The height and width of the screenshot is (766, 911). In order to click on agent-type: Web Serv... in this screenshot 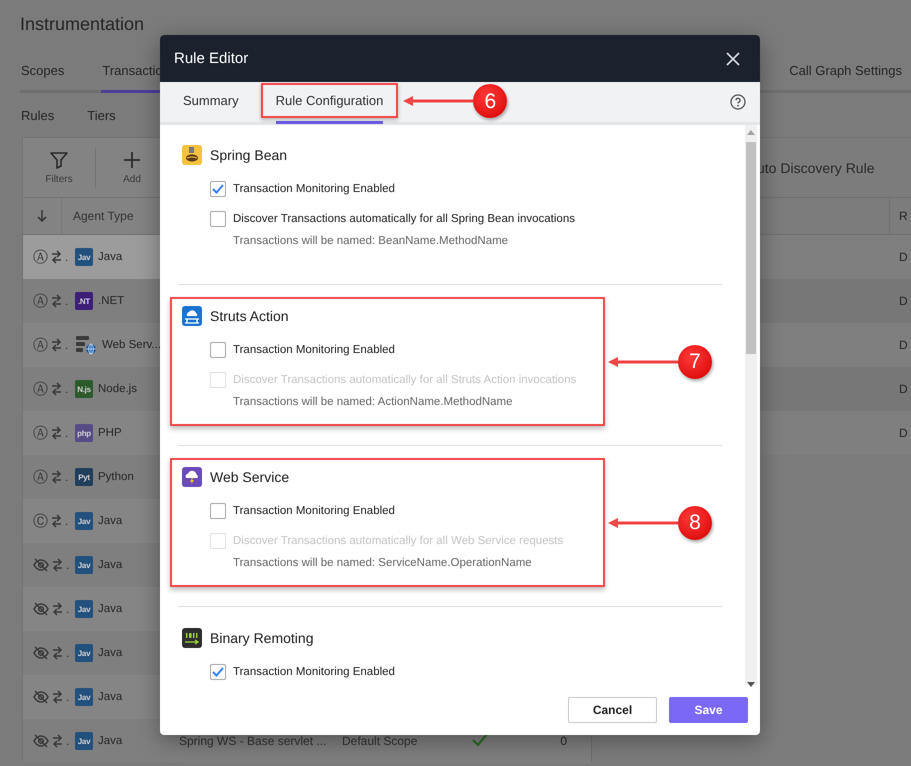, I will do `click(132, 345)`.